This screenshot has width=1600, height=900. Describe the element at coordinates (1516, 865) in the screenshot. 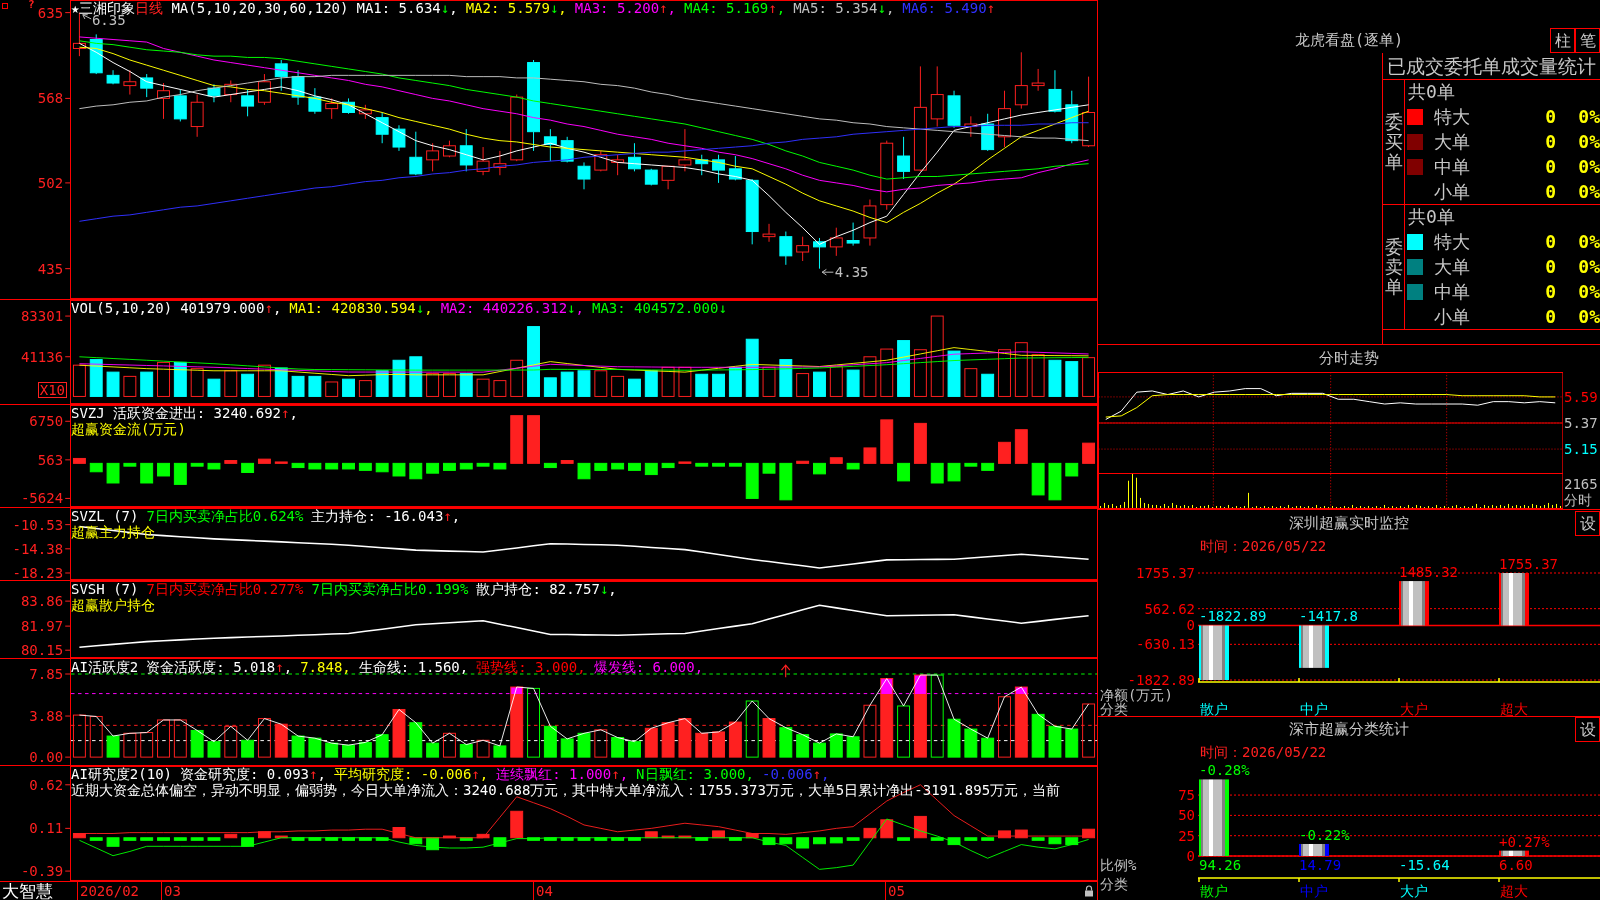

I see `value-label: 6.60` at that location.